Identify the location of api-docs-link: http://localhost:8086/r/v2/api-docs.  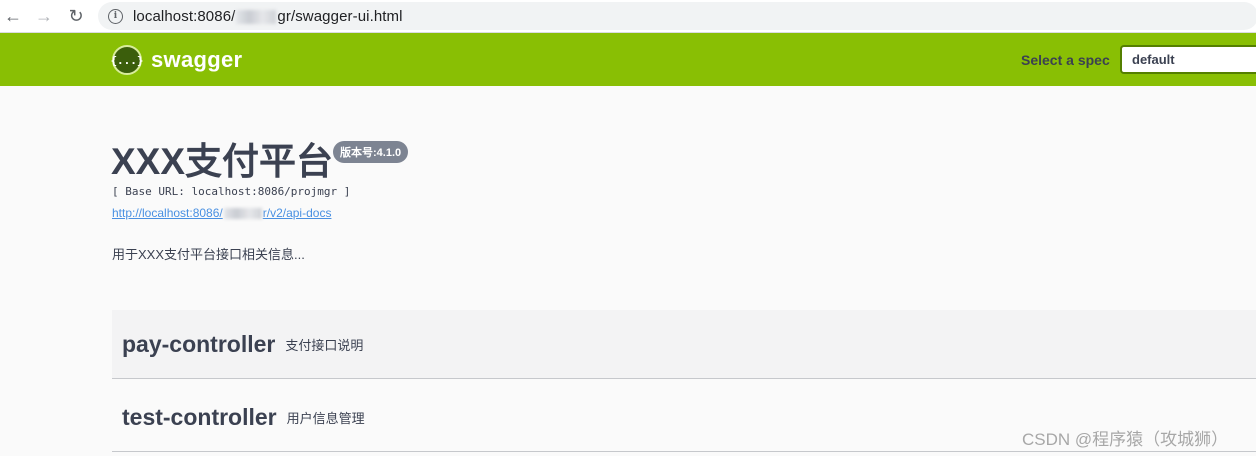
(221, 213).